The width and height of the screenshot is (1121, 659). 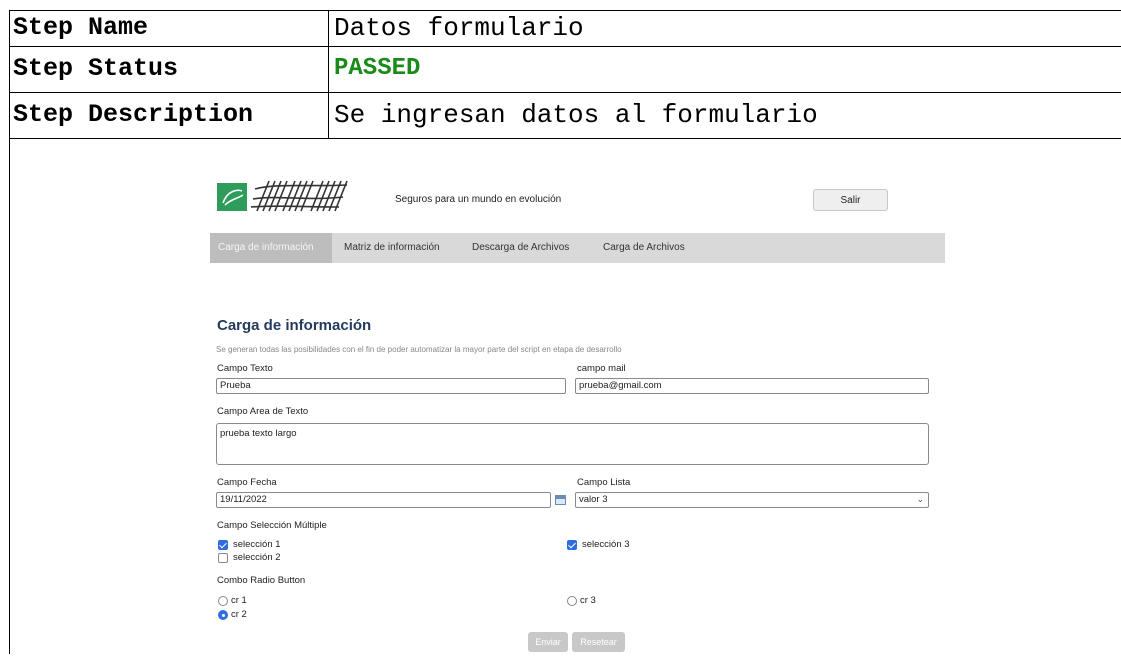 What do you see at coordinates (261, 580) in the screenshot?
I see `radio-group-label: Combo Radio Button` at bounding box center [261, 580].